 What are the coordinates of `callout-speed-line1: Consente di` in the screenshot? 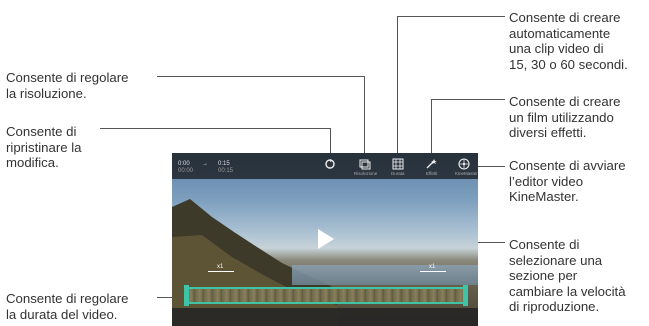 It's located at (544, 244).